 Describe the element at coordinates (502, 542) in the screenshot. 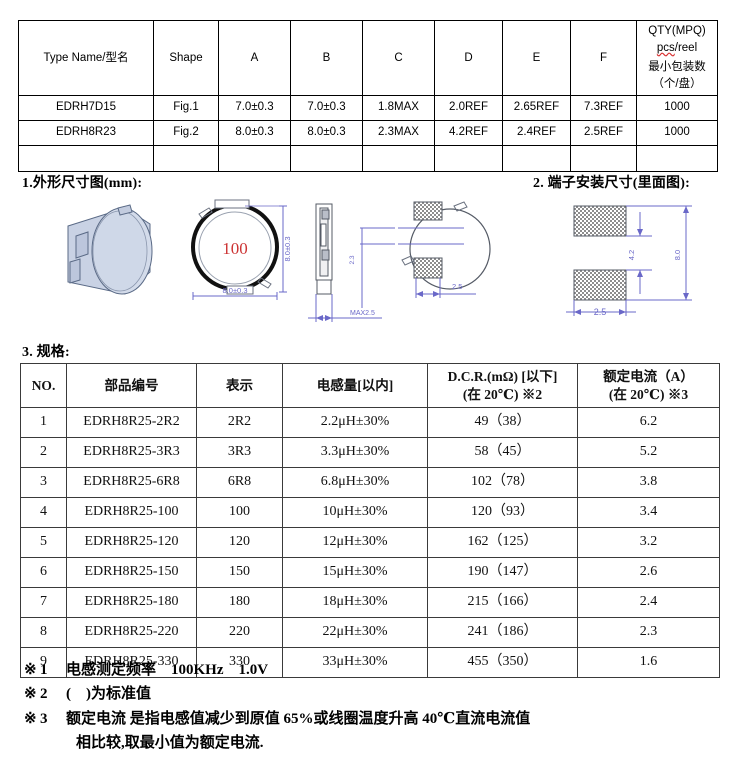

I see `spec-cell-dcr: 162（125）` at that location.